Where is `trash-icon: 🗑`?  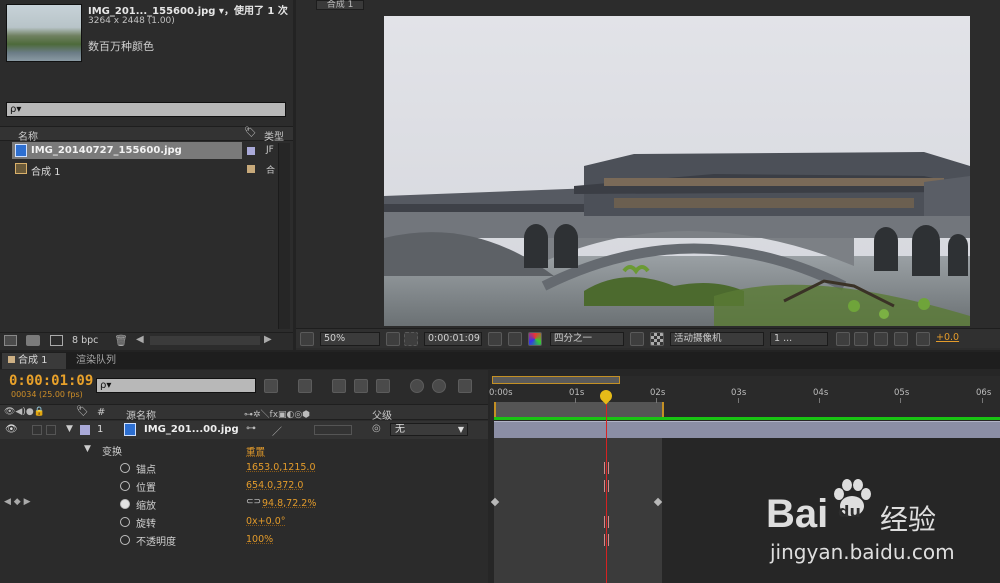
trash-icon: 🗑 is located at coordinates (121, 340).